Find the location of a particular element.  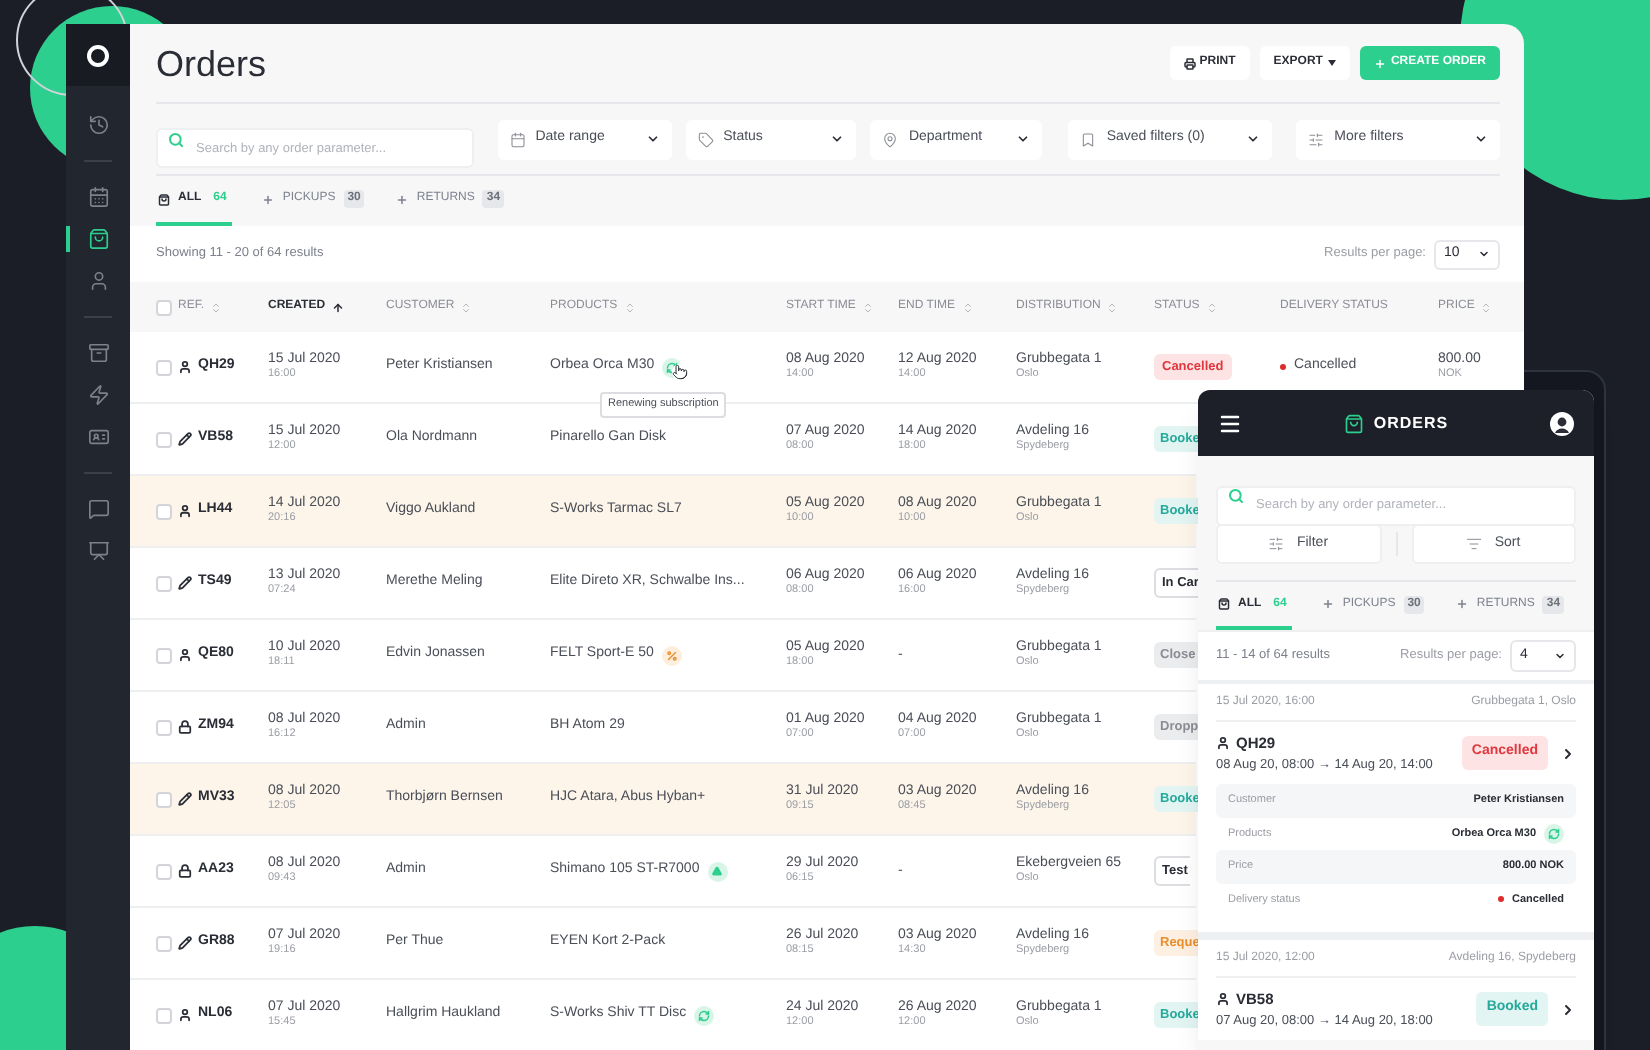

user-icon is located at coordinates (98, 281).